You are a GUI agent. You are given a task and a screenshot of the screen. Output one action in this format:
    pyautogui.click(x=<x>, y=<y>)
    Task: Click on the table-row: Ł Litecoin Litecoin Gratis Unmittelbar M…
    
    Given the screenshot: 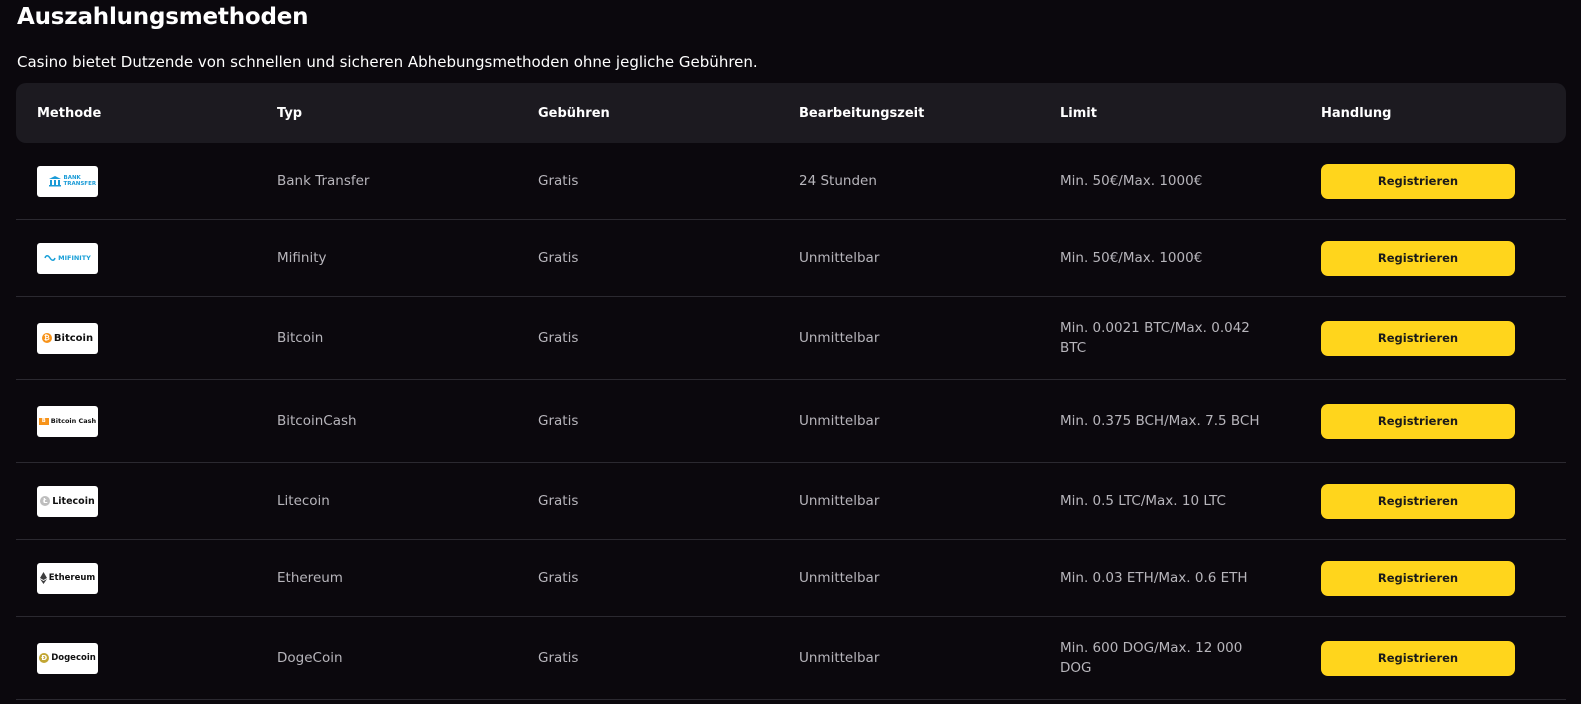 What is the action you would take?
    pyautogui.click(x=791, y=501)
    